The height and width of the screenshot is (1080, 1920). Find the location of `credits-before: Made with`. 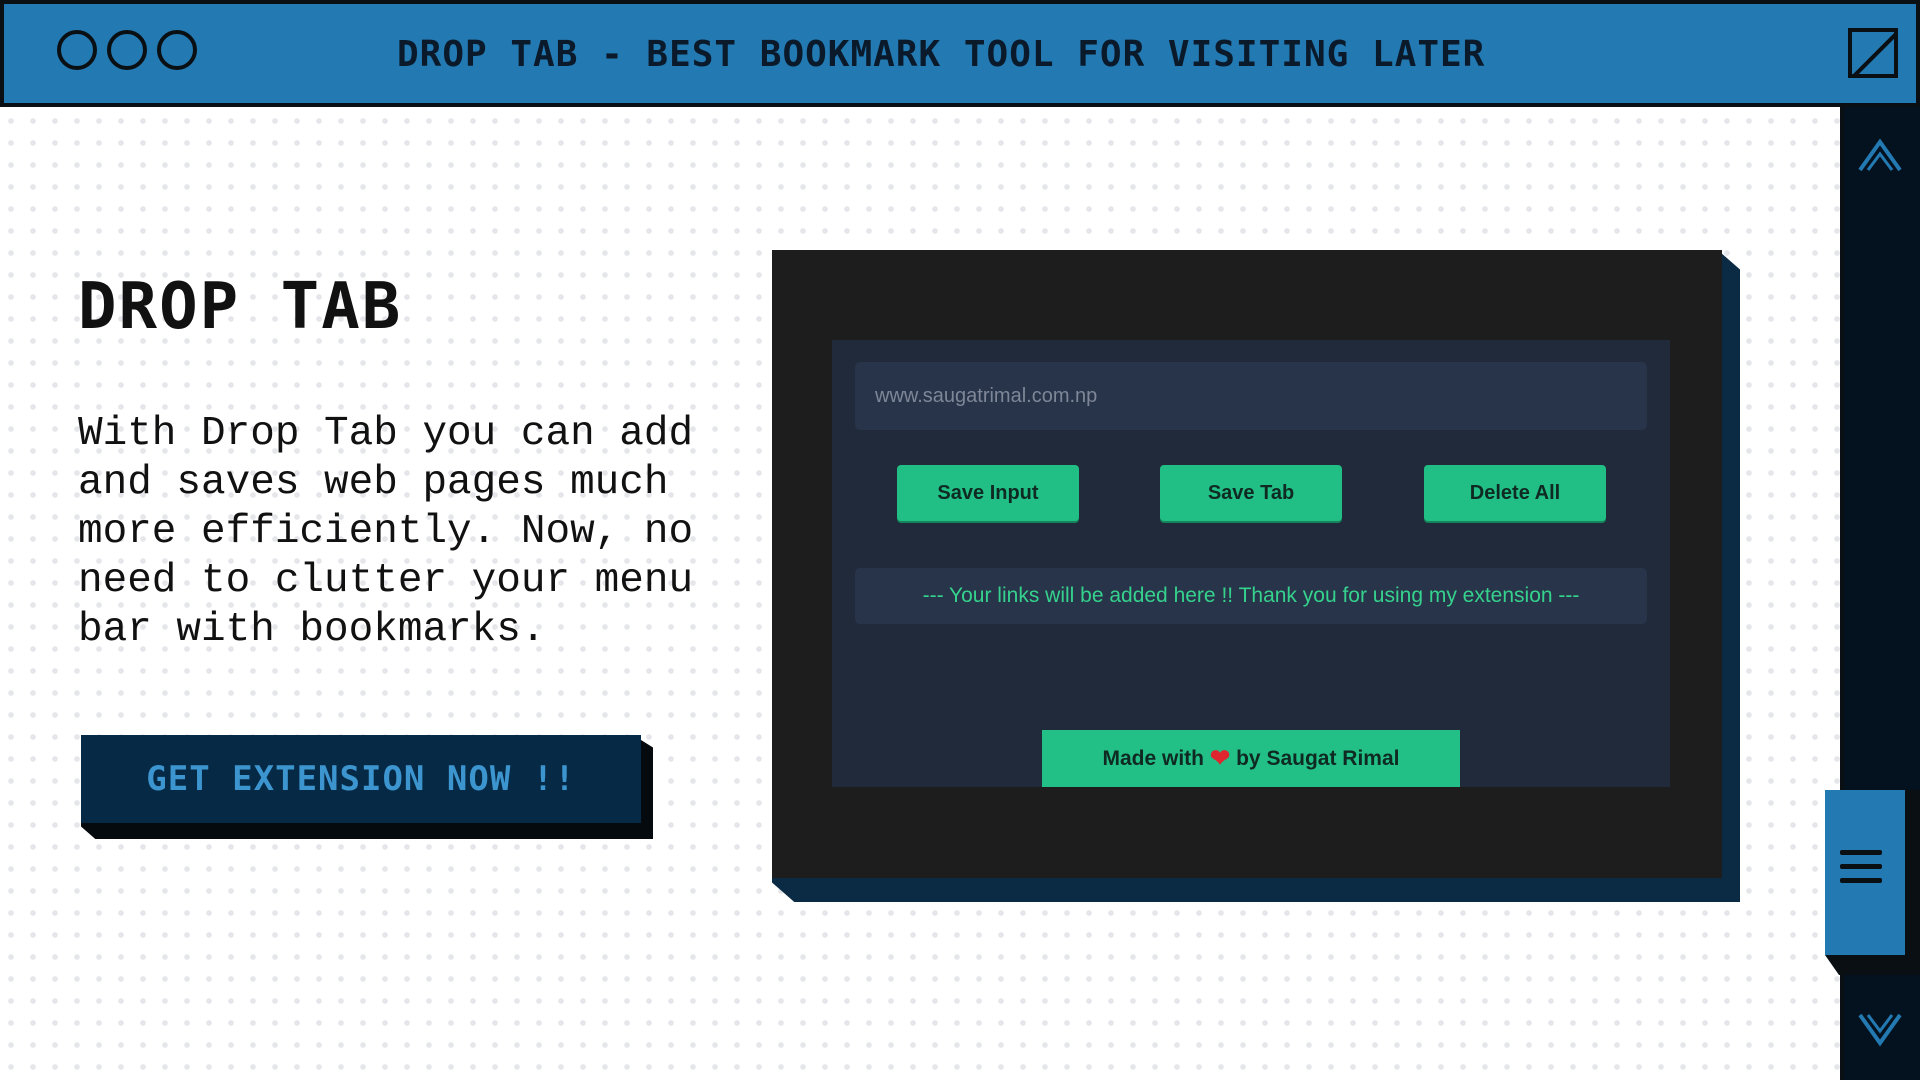

credits-before: Made with is located at coordinates (1153, 758).